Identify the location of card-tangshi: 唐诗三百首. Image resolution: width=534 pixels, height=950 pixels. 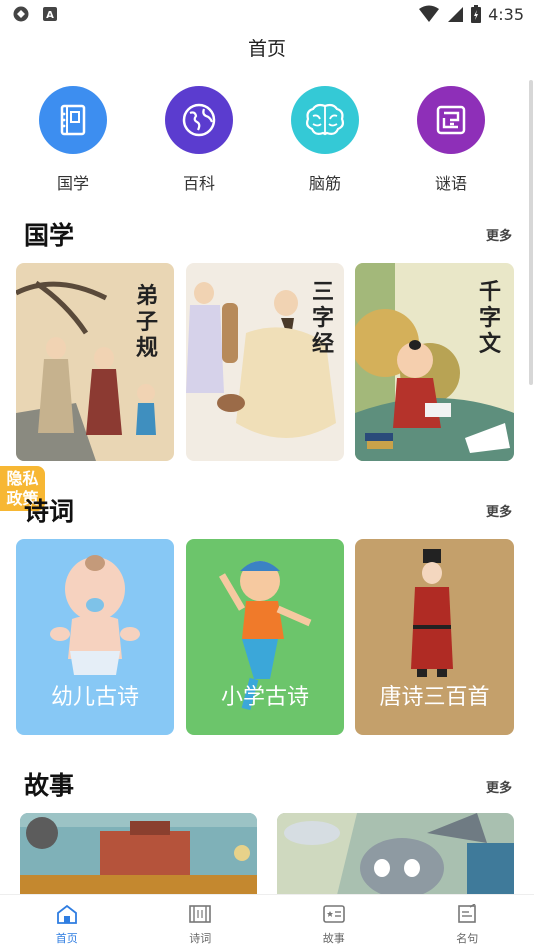
(434, 637).